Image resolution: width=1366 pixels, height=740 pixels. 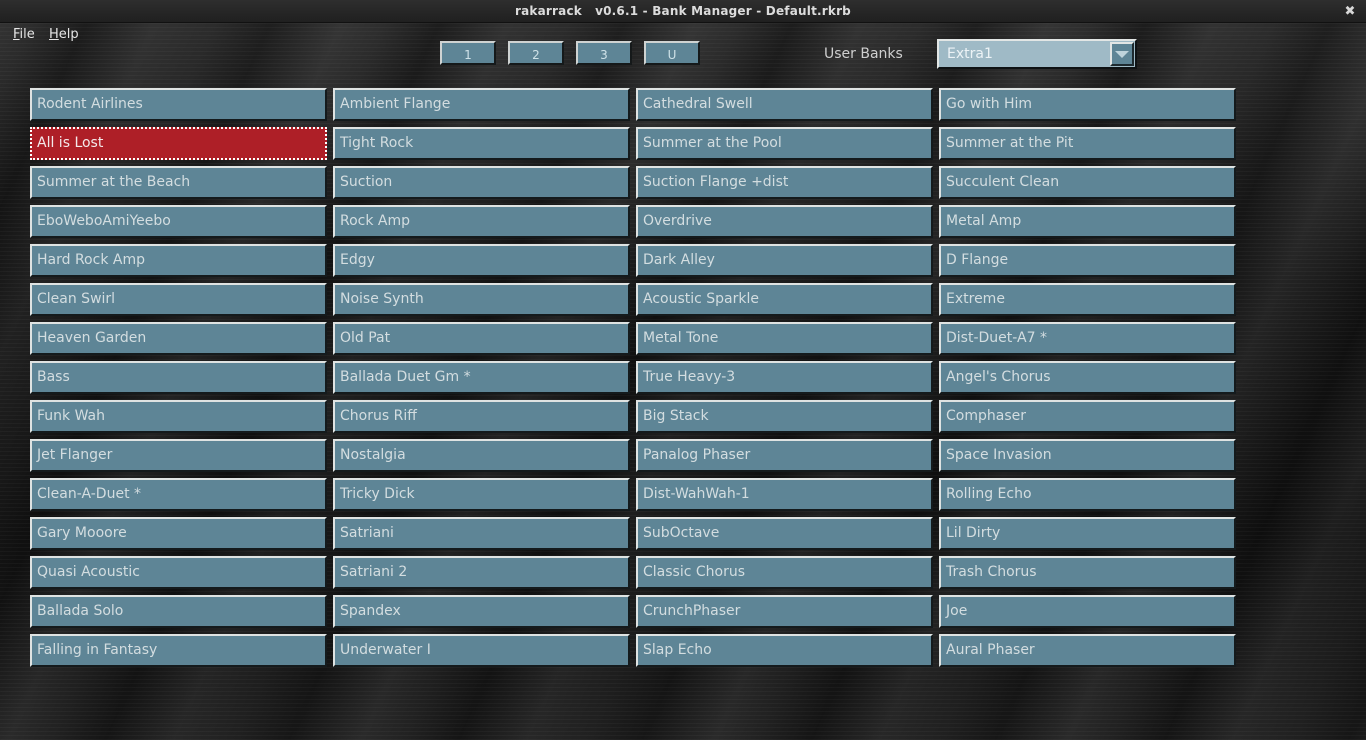 I want to click on preset-cell: Suction, so click(x=481, y=182).